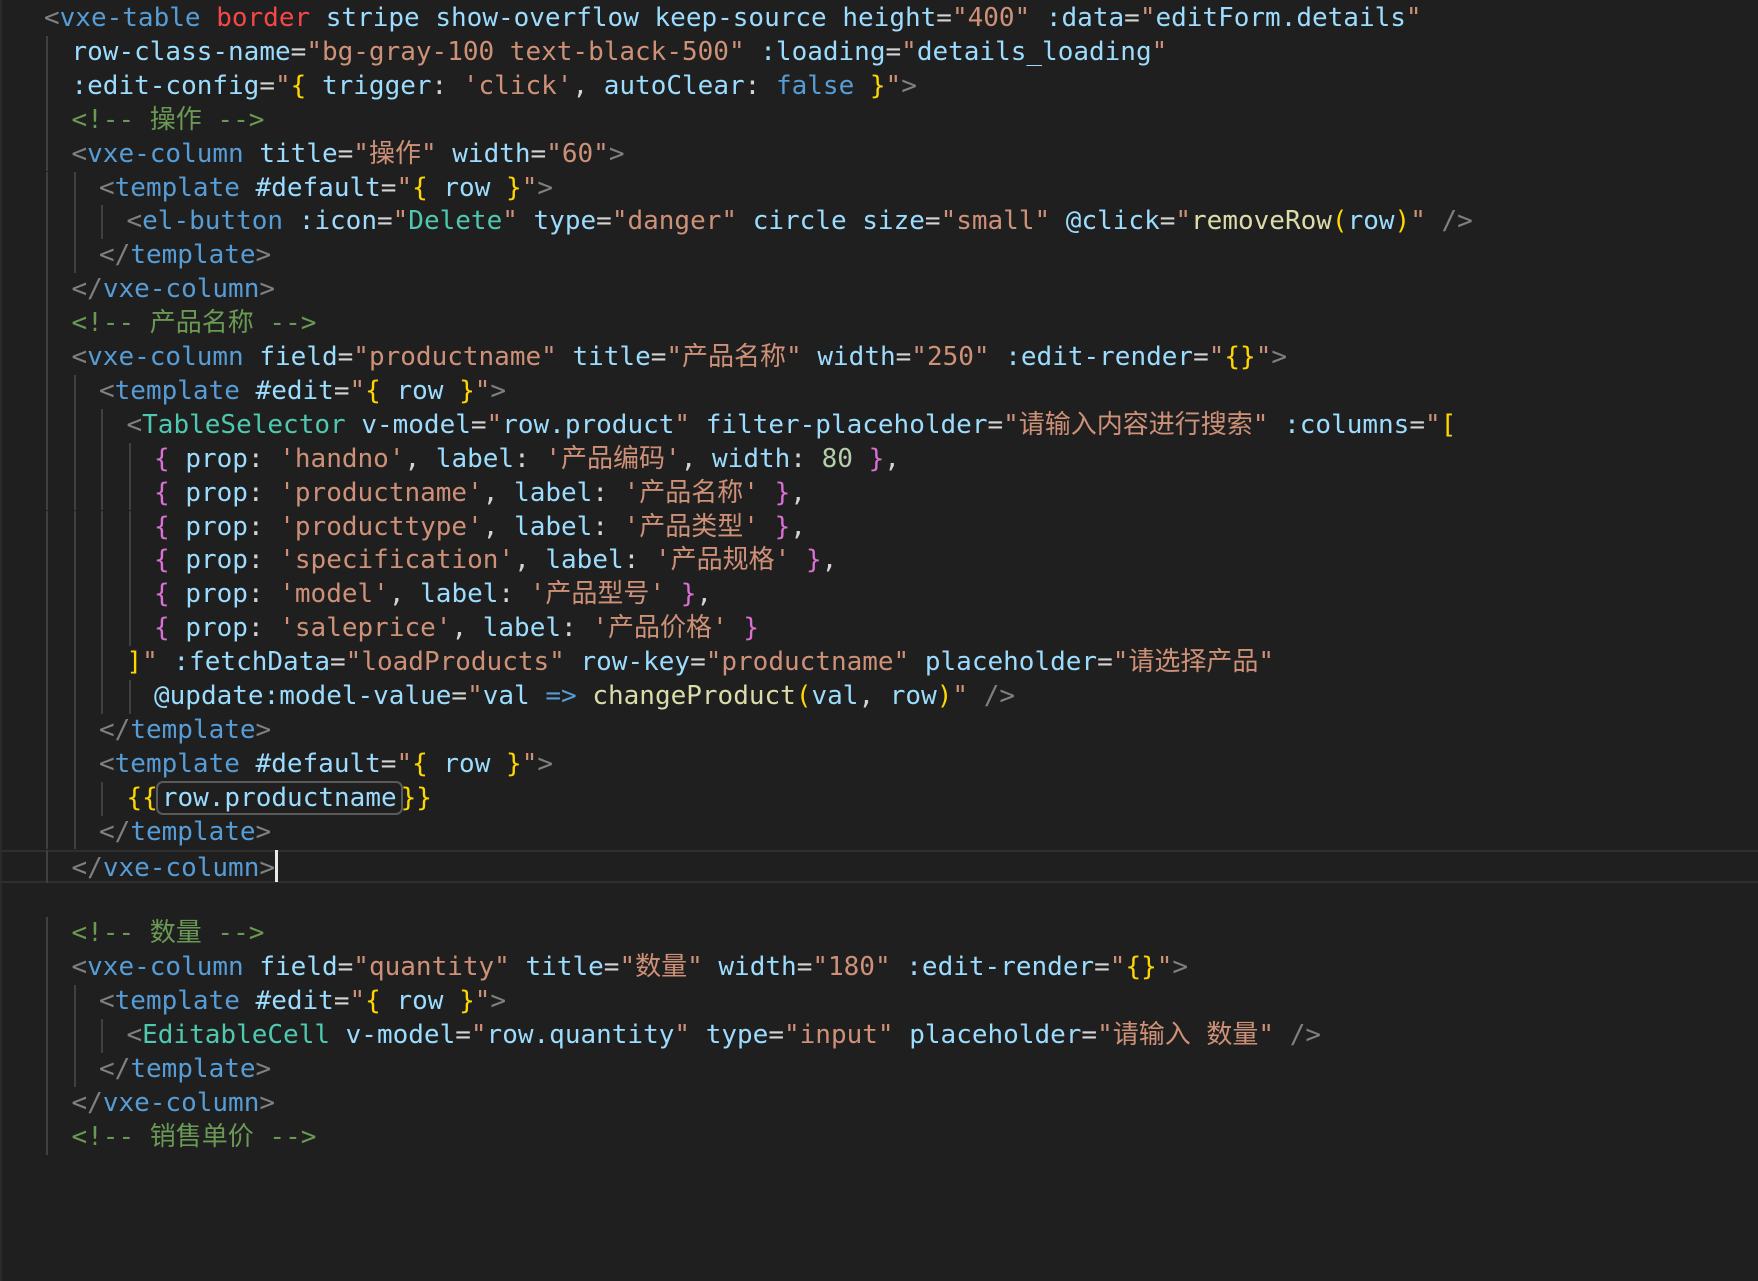 This screenshot has width=1758, height=1281. What do you see at coordinates (879, 154) in the screenshot?
I see `code-line: <vxe-column title="操作" width="60">` at bounding box center [879, 154].